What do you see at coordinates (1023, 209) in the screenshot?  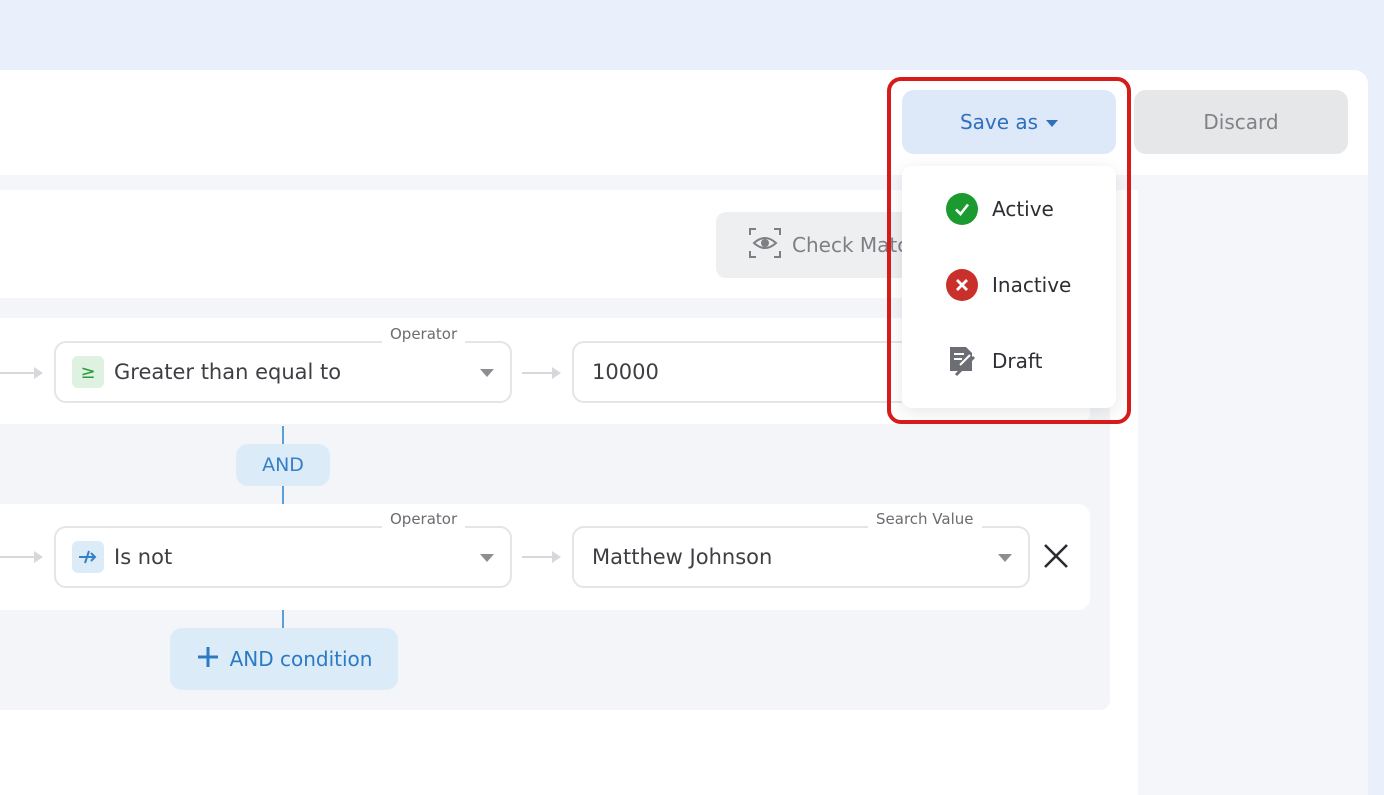 I see `menu-item-label: Active` at bounding box center [1023, 209].